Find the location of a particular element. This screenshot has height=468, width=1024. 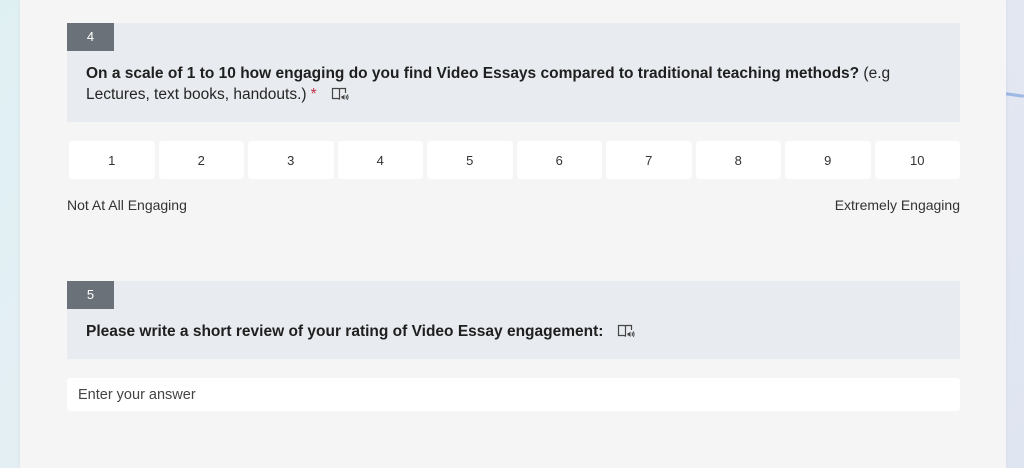

rating-option-3: 3 is located at coordinates (291, 160).